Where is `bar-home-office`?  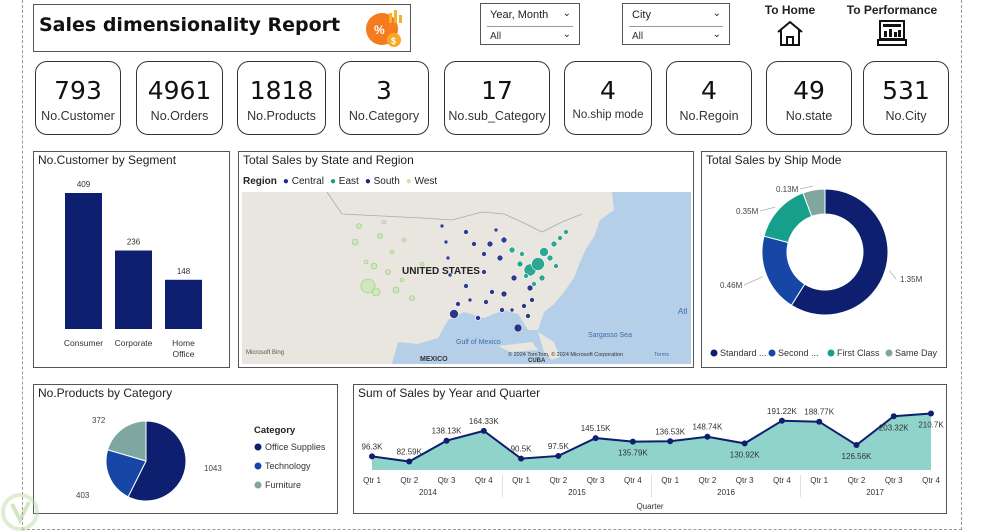
bar-home-office is located at coordinates (183, 304).